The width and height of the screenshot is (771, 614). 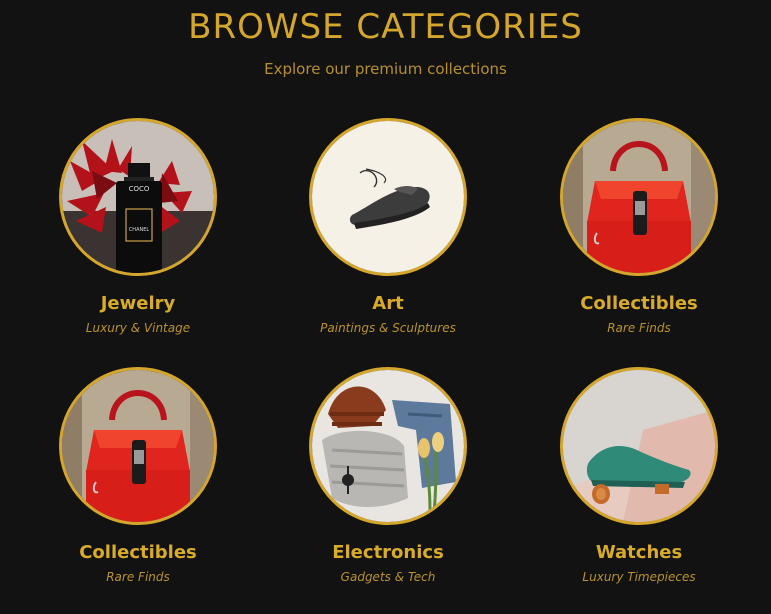 I want to click on clothes-flatlay-image, so click(x=388, y=446).